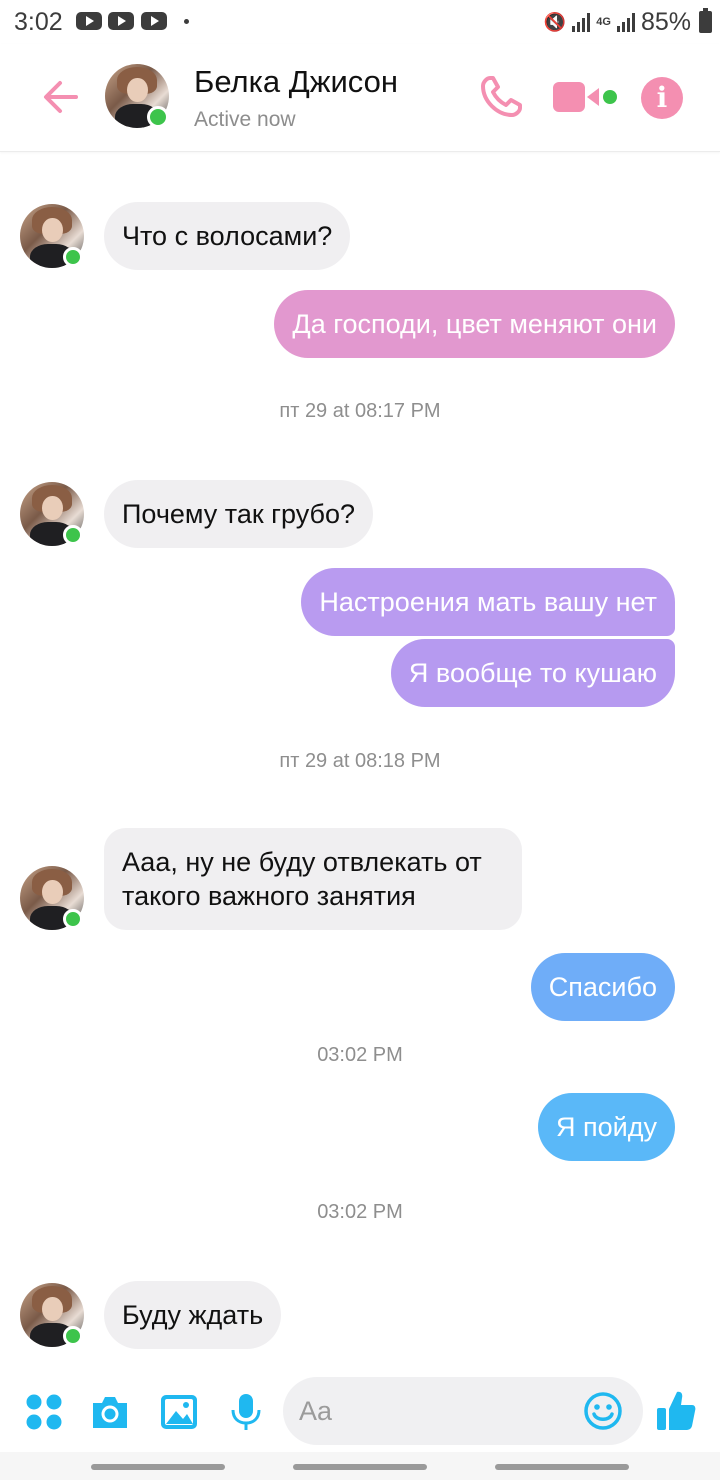 This screenshot has height=1480, width=720. I want to click on microphone-icon, so click(246, 1412).